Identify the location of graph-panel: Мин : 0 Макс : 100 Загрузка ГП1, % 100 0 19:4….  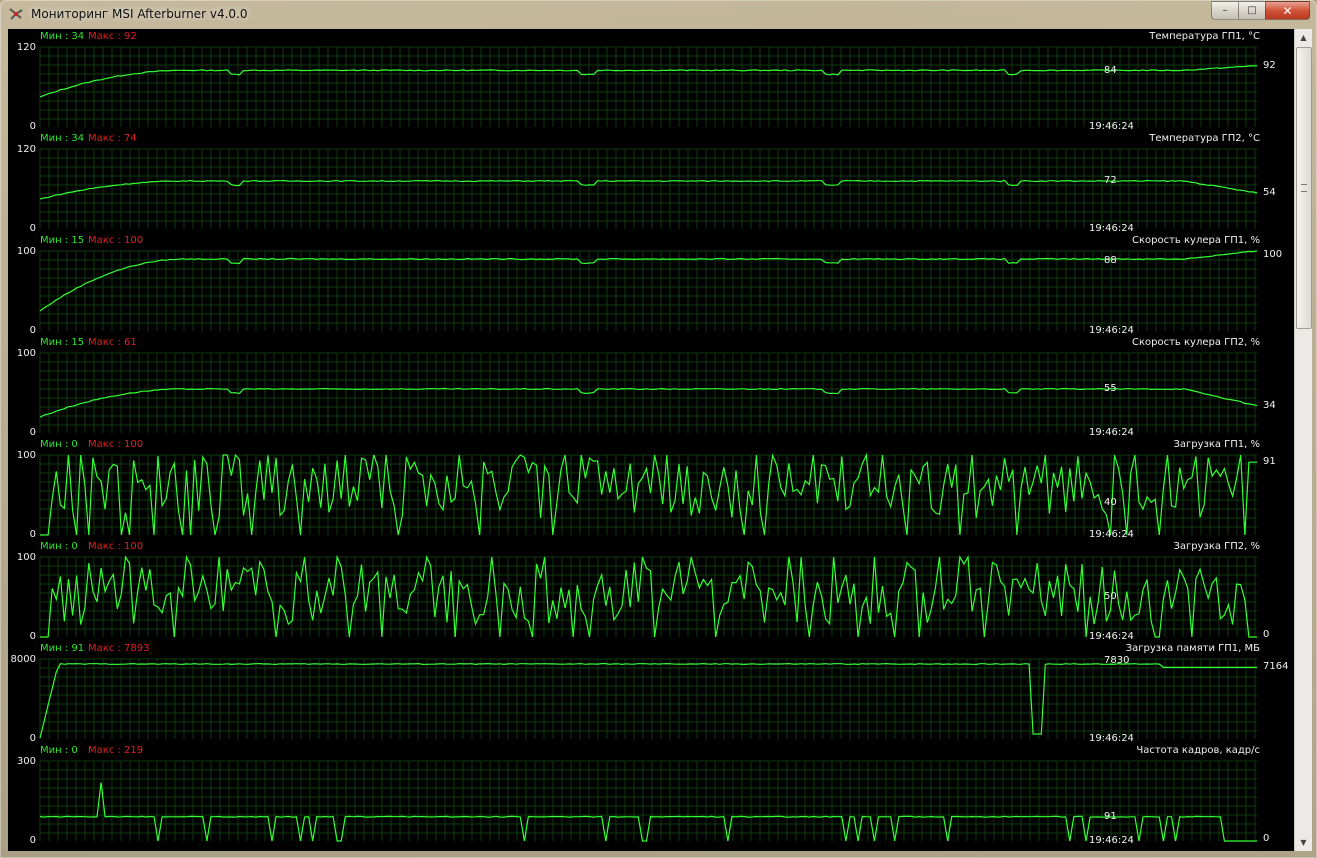
(651, 488).